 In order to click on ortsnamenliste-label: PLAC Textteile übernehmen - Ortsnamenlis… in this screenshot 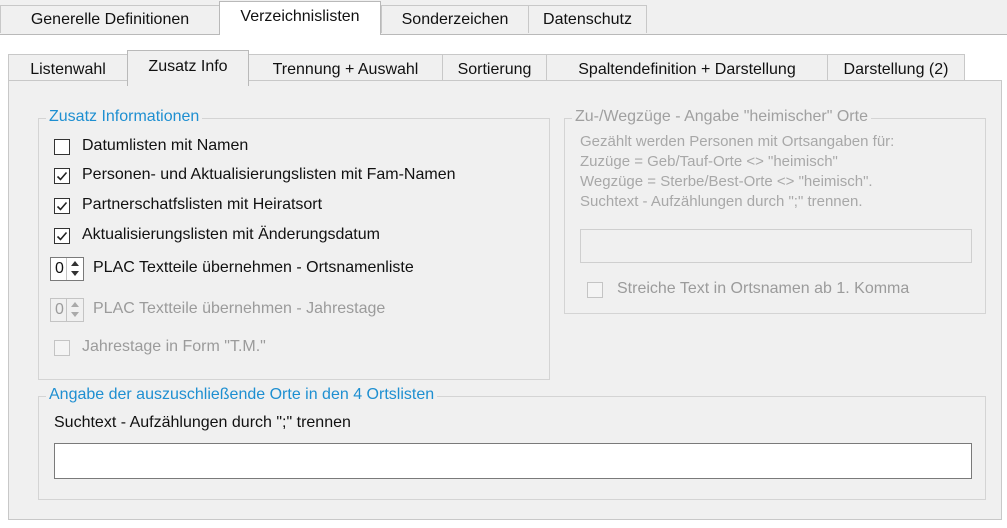, I will do `click(253, 267)`.